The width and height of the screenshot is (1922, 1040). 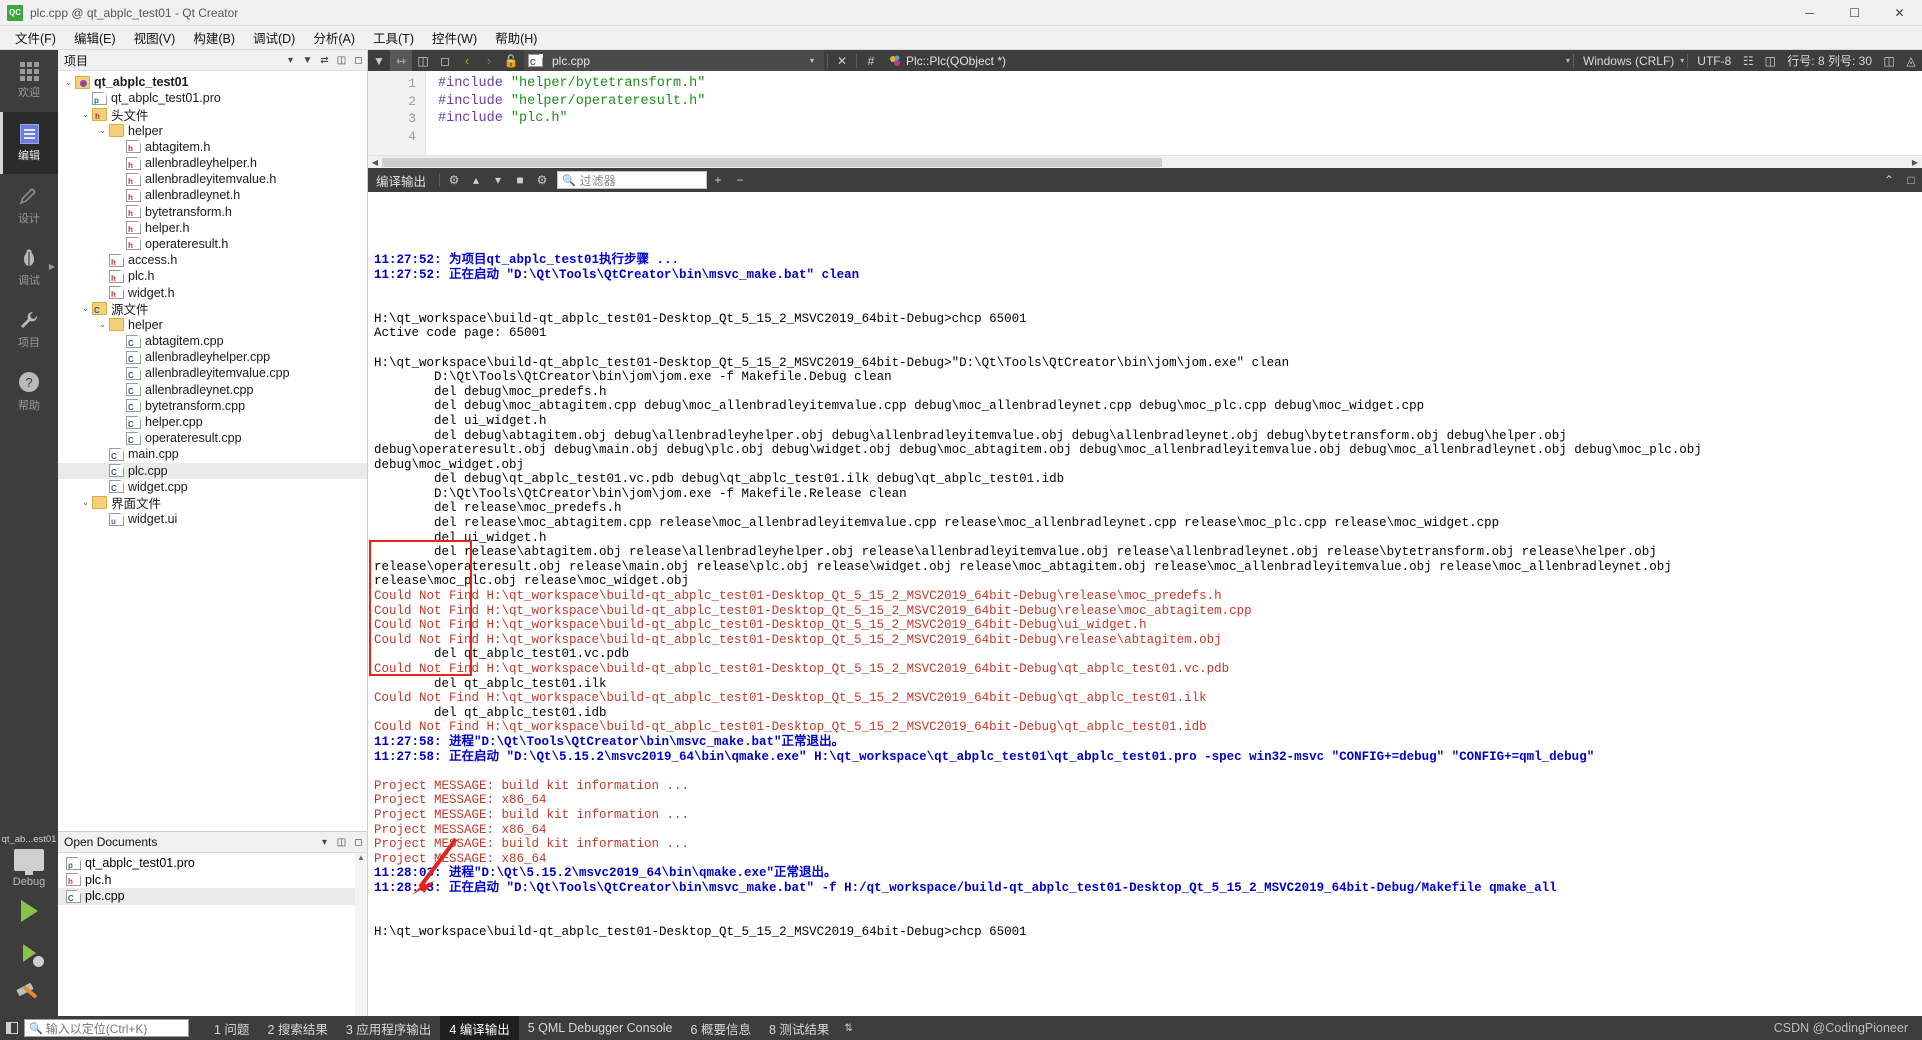 I want to click on scroll-left-icon: ◀, so click(x=375, y=162).